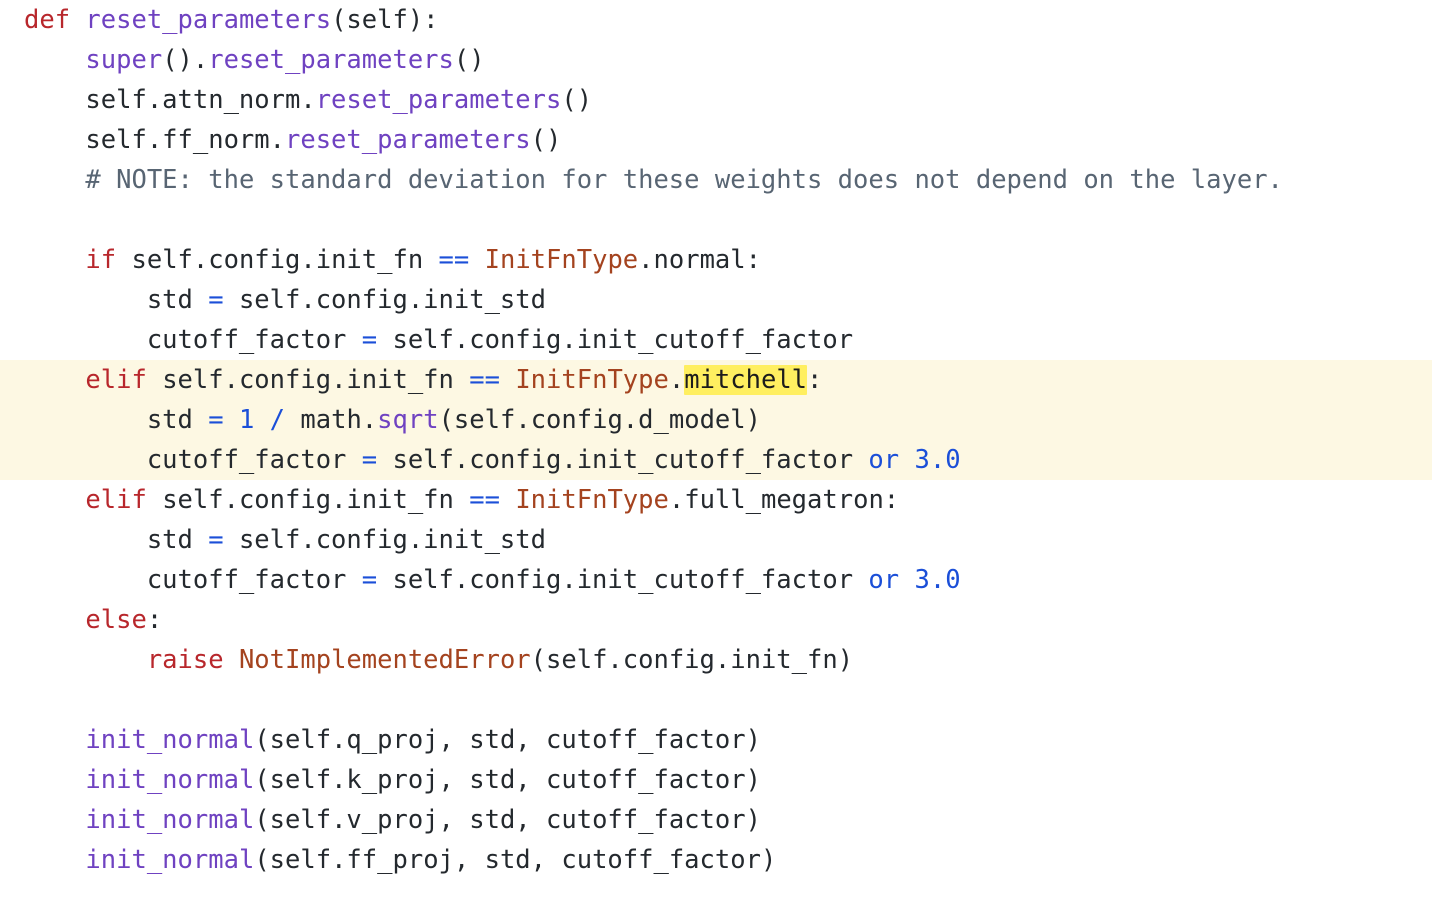 The image size is (1432, 904). I want to click on plain-token: (self.config.d_model), so click(599, 420).